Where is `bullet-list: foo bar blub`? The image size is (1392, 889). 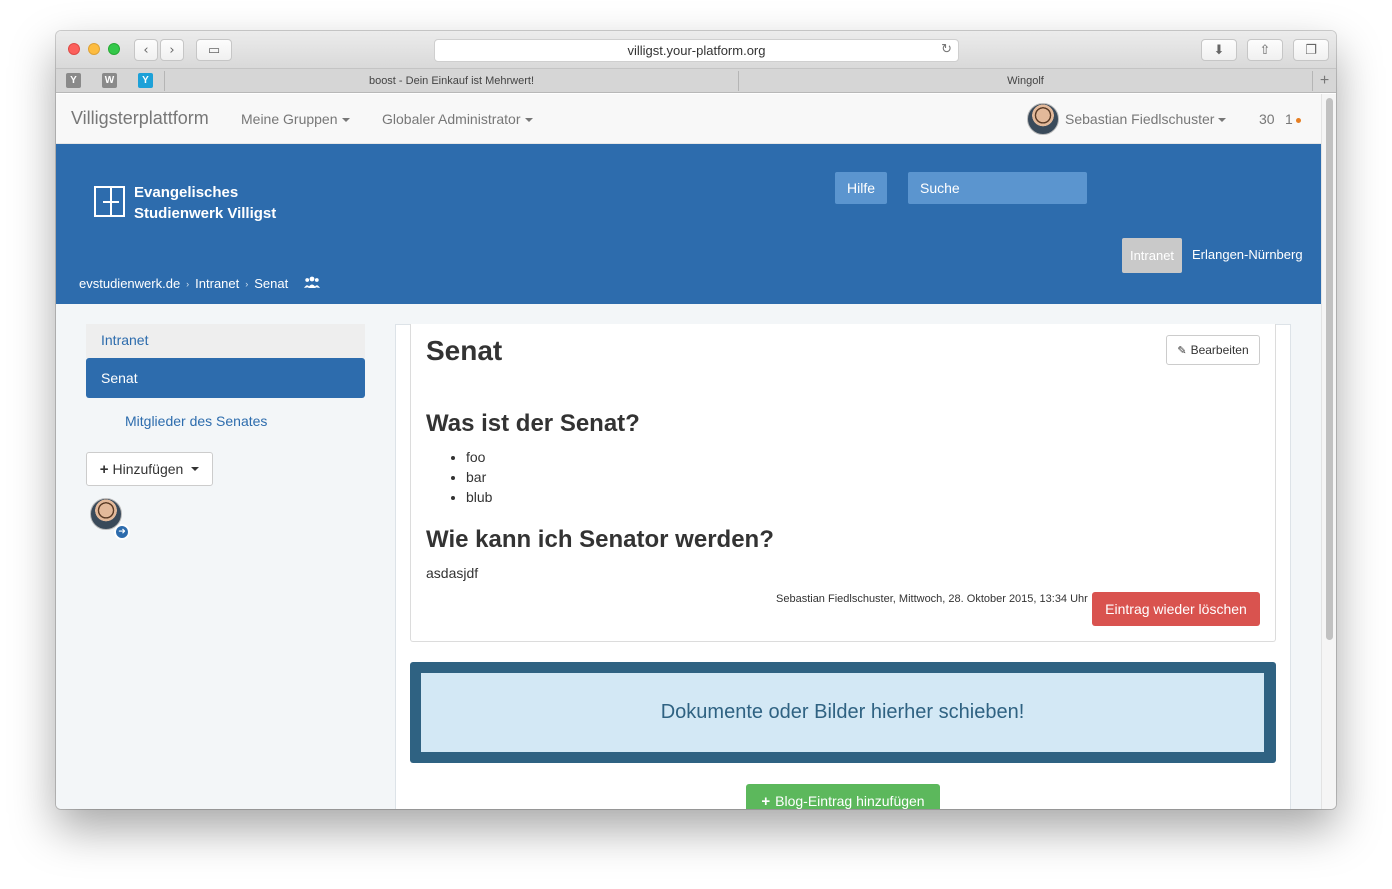
bullet-list: foo bar blub is located at coordinates (479, 477).